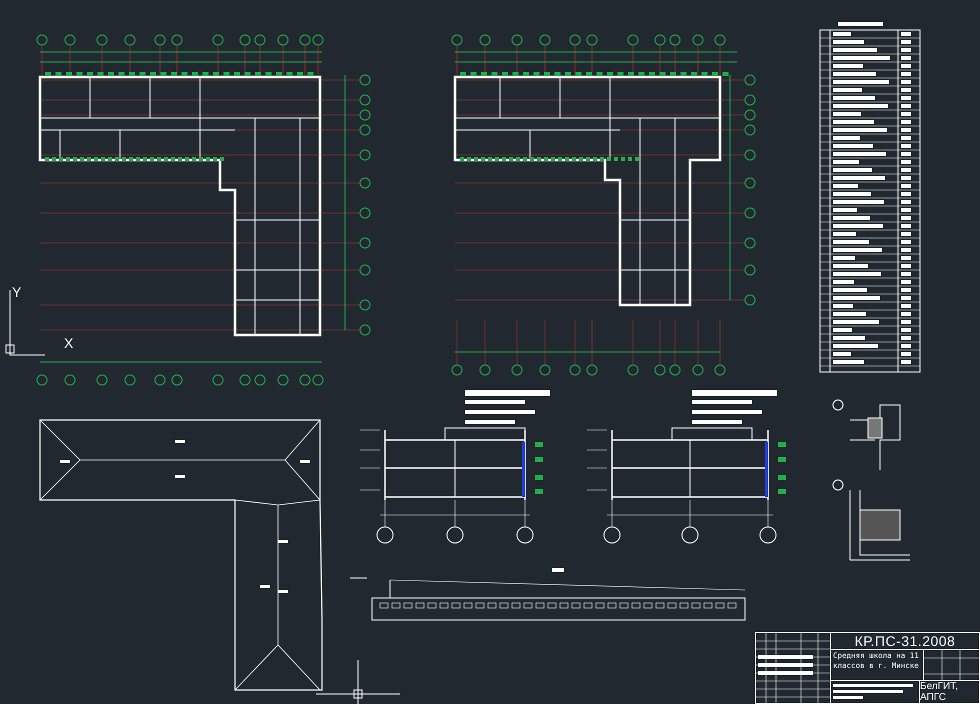  What do you see at coordinates (358, 682) in the screenshot?
I see `crosshair-icon` at bounding box center [358, 682].